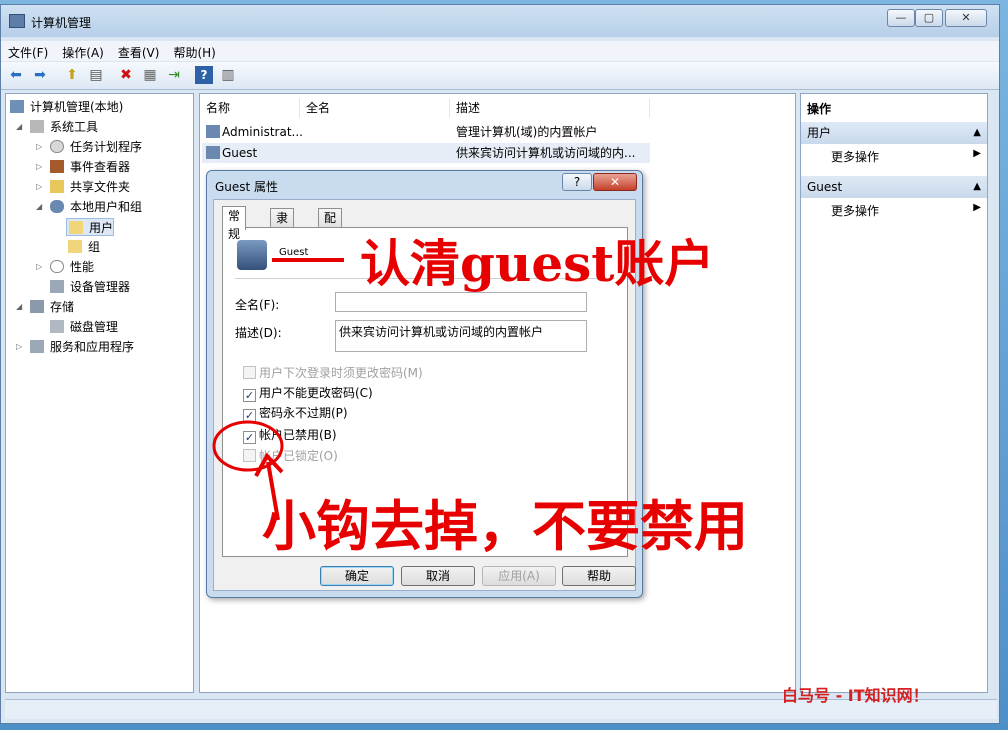  I want to click on annotation-identify-guest: 认清guest账户, so click(537, 263).